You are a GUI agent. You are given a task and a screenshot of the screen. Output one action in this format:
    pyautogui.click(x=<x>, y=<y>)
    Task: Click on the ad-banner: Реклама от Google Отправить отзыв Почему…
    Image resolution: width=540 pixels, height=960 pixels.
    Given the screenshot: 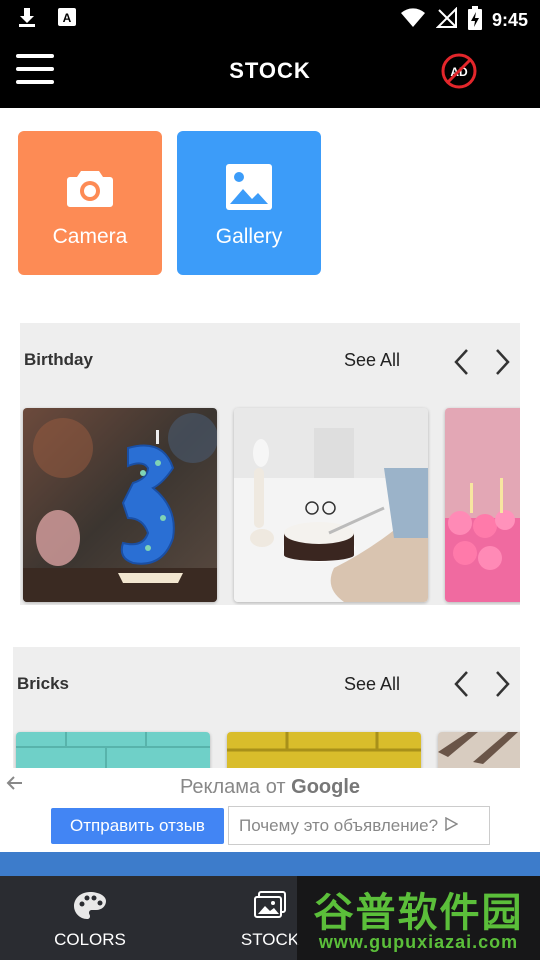 What is the action you would take?
    pyautogui.click(x=270, y=810)
    